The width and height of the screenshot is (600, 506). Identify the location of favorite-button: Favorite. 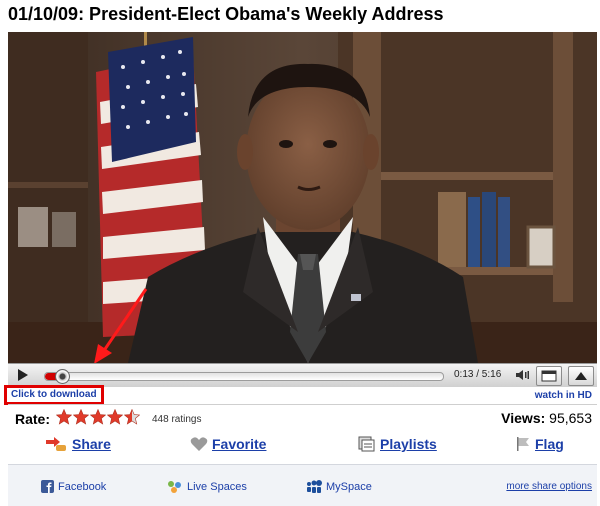
(228, 444).